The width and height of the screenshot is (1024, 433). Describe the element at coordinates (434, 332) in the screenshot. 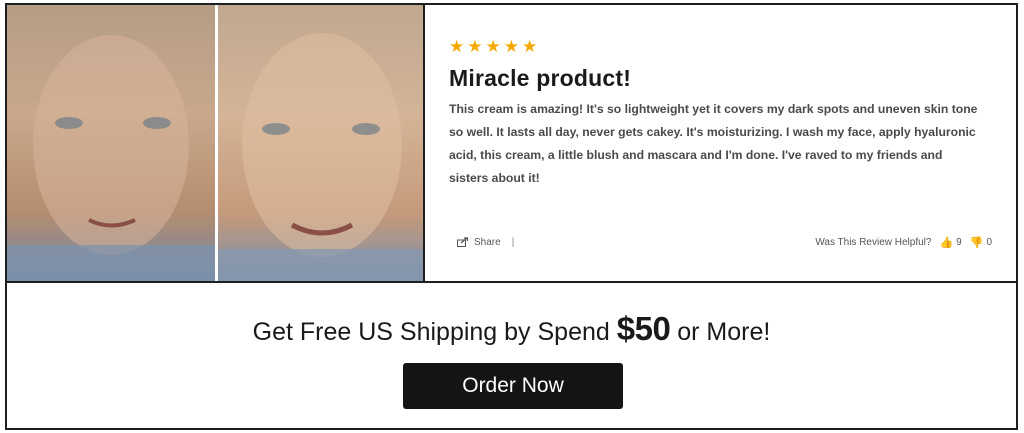

I see `promo-text-before: Get Free US Shipping by Spend` at that location.